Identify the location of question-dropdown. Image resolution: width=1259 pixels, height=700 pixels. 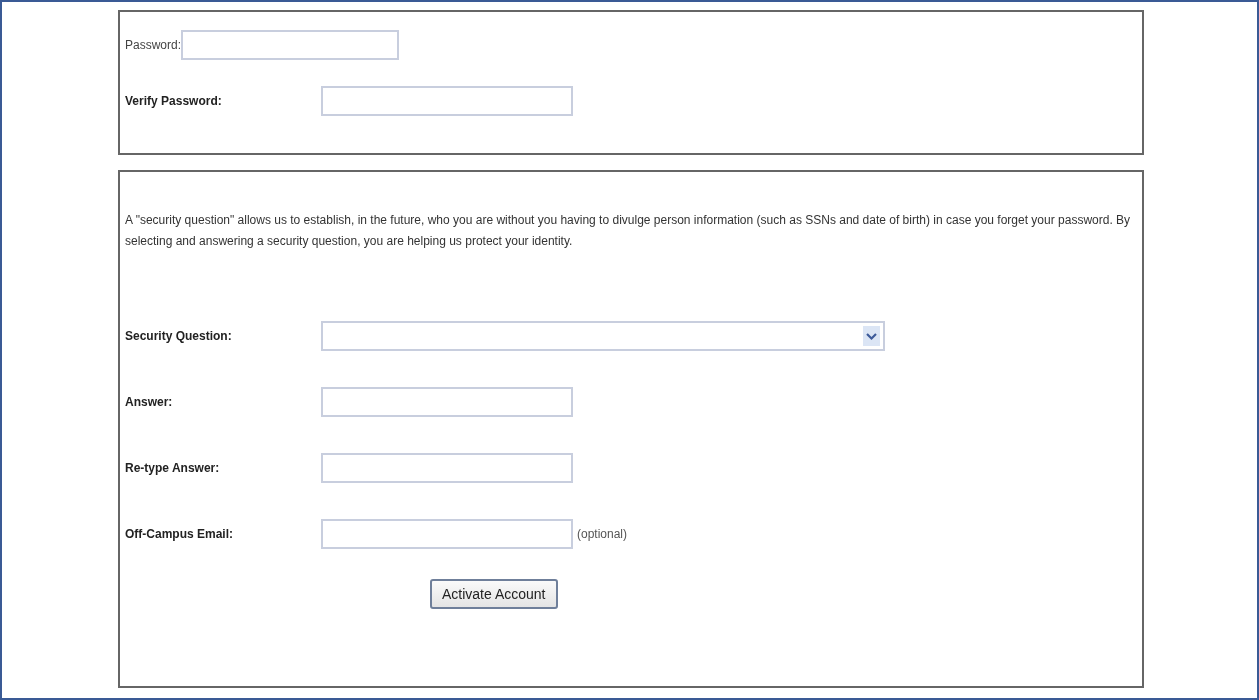
(603, 336).